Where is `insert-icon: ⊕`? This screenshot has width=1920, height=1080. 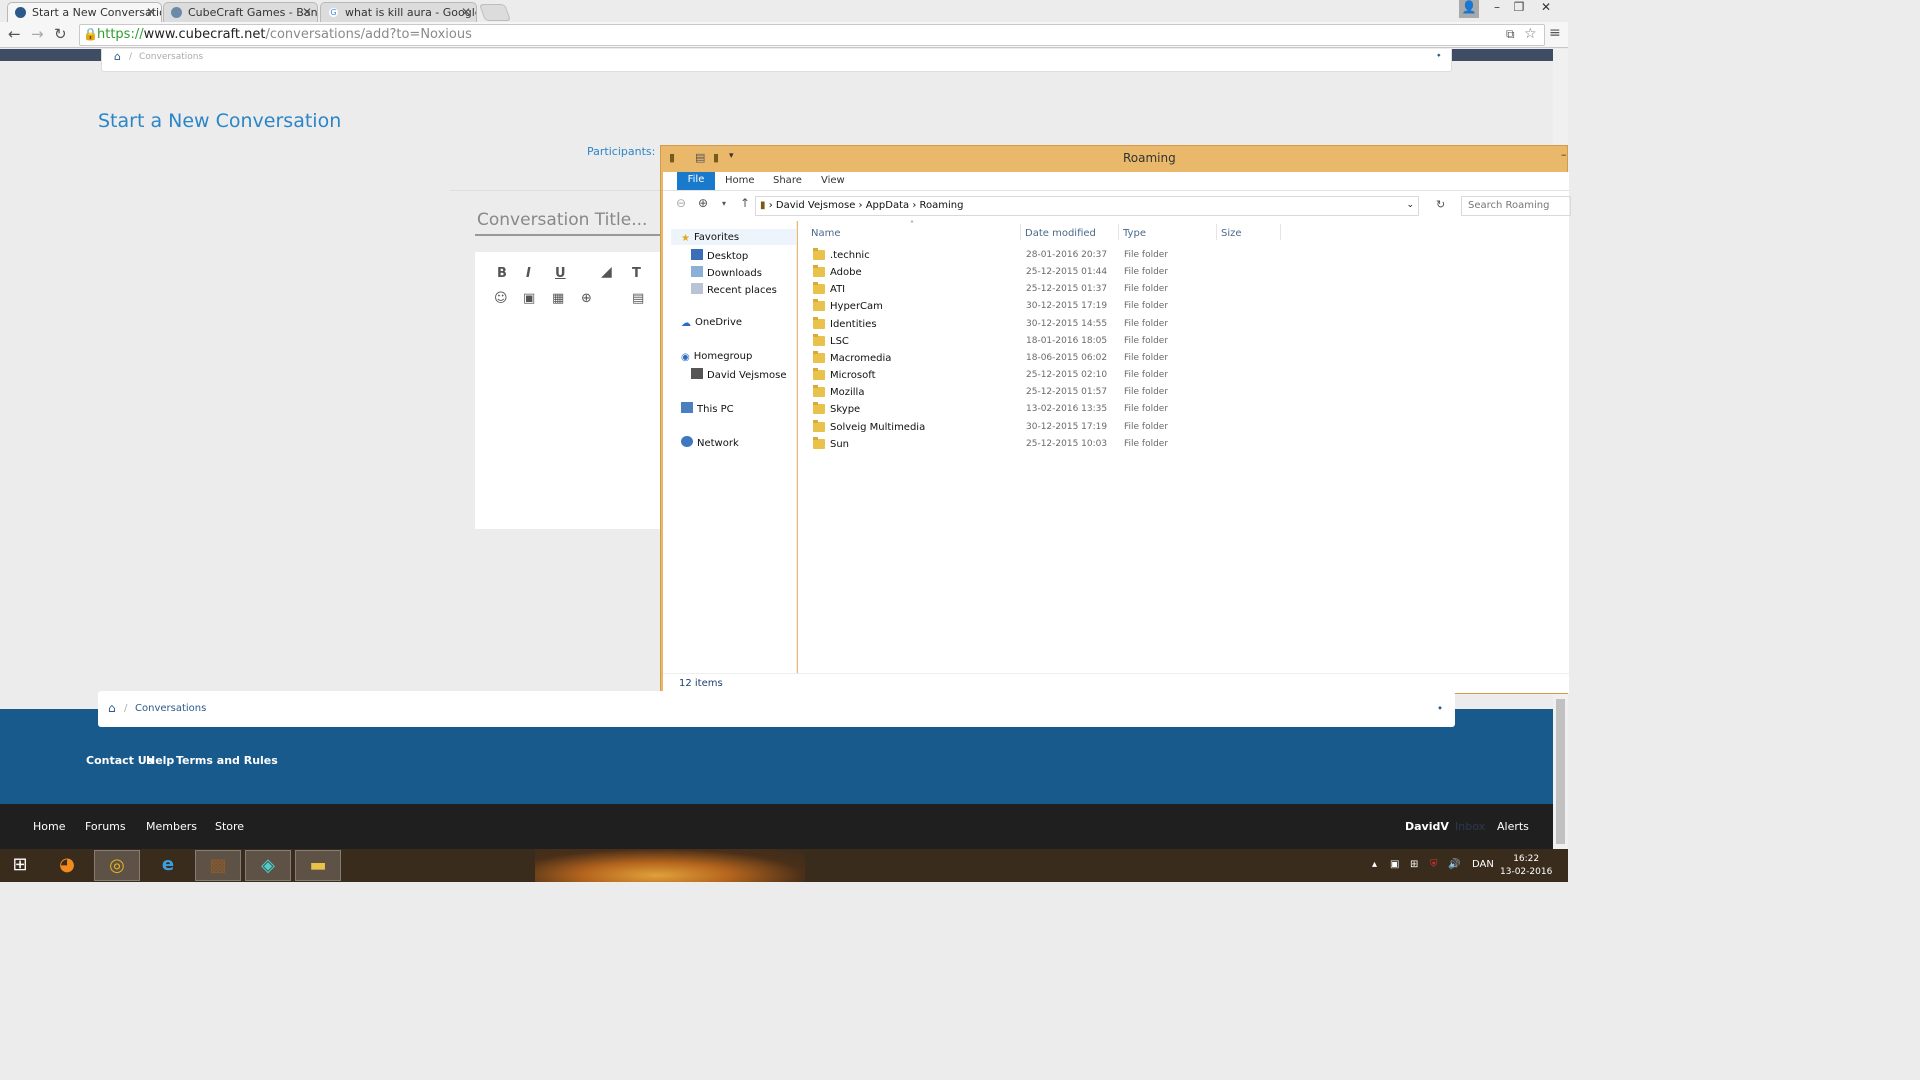
insert-icon: ⊕ is located at coordinates (586, 298).